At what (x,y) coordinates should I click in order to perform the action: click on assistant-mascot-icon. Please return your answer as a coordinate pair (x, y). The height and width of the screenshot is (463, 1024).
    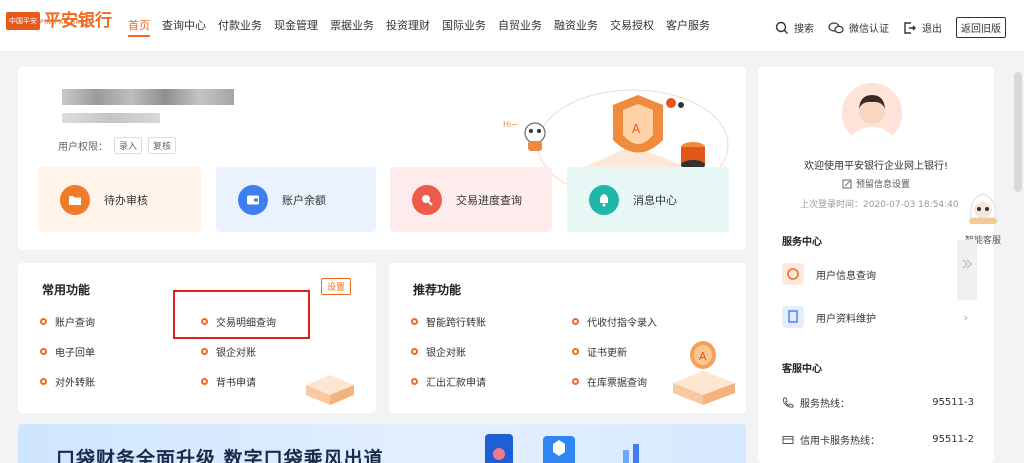
    Looking at the image, I should click on (983, 208).